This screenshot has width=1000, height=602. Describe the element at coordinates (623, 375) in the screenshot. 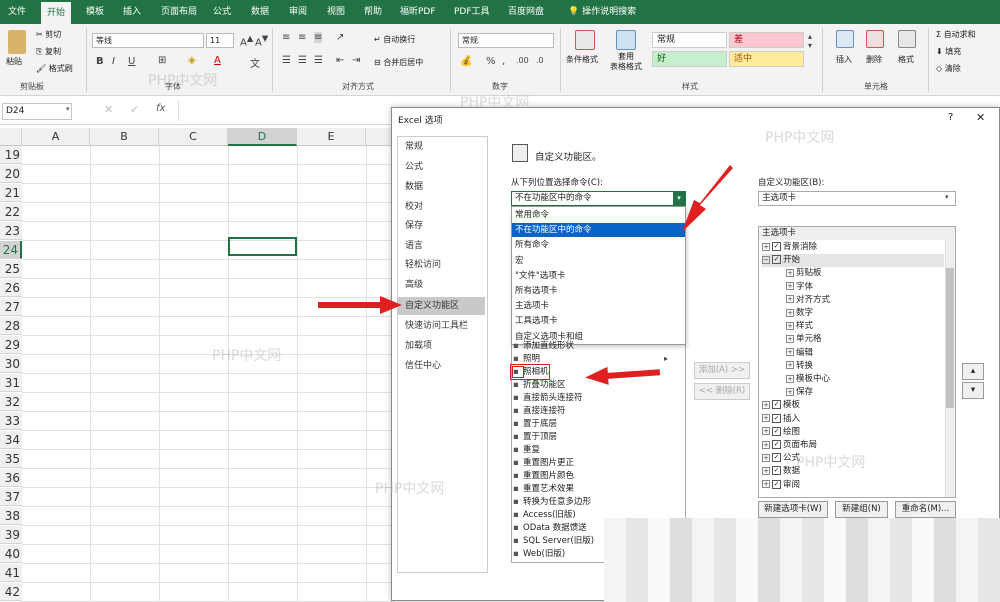

I see `arrow-camera` at that location.